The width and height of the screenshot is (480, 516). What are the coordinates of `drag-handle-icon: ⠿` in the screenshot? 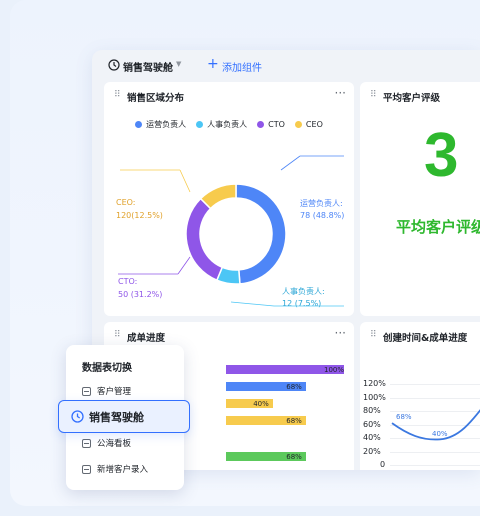 It's located at (373, 95).